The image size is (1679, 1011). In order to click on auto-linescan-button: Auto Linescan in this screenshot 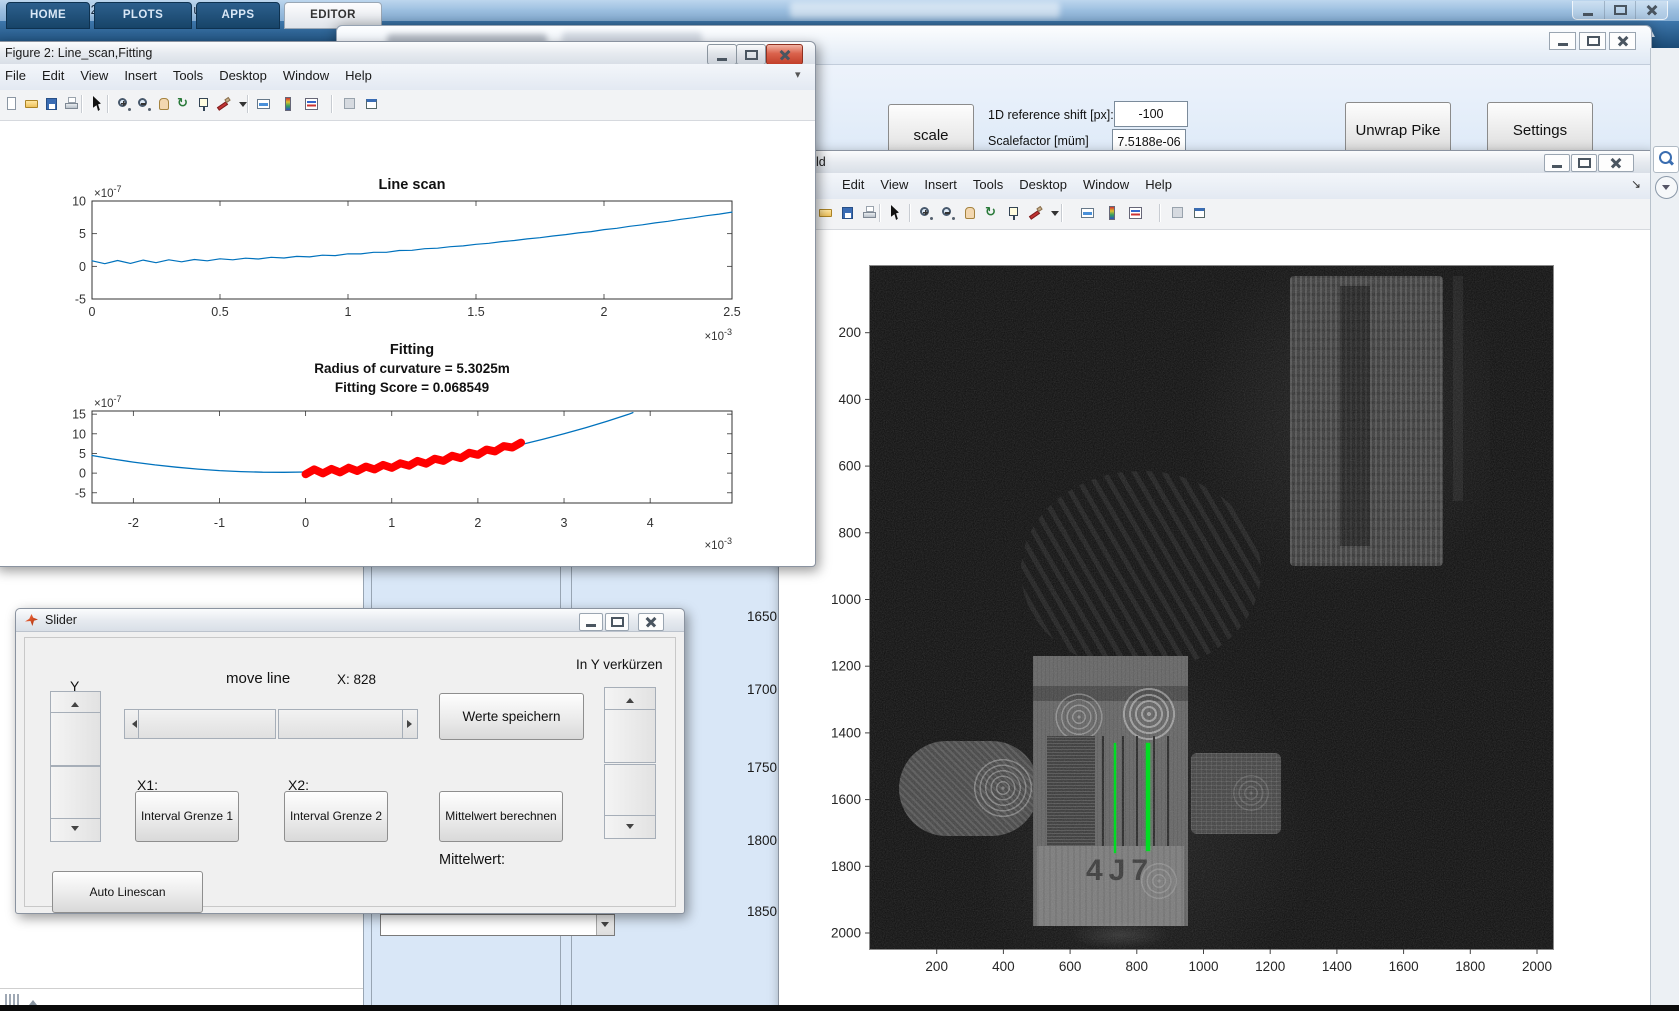, I will do `click(127, 892)`.